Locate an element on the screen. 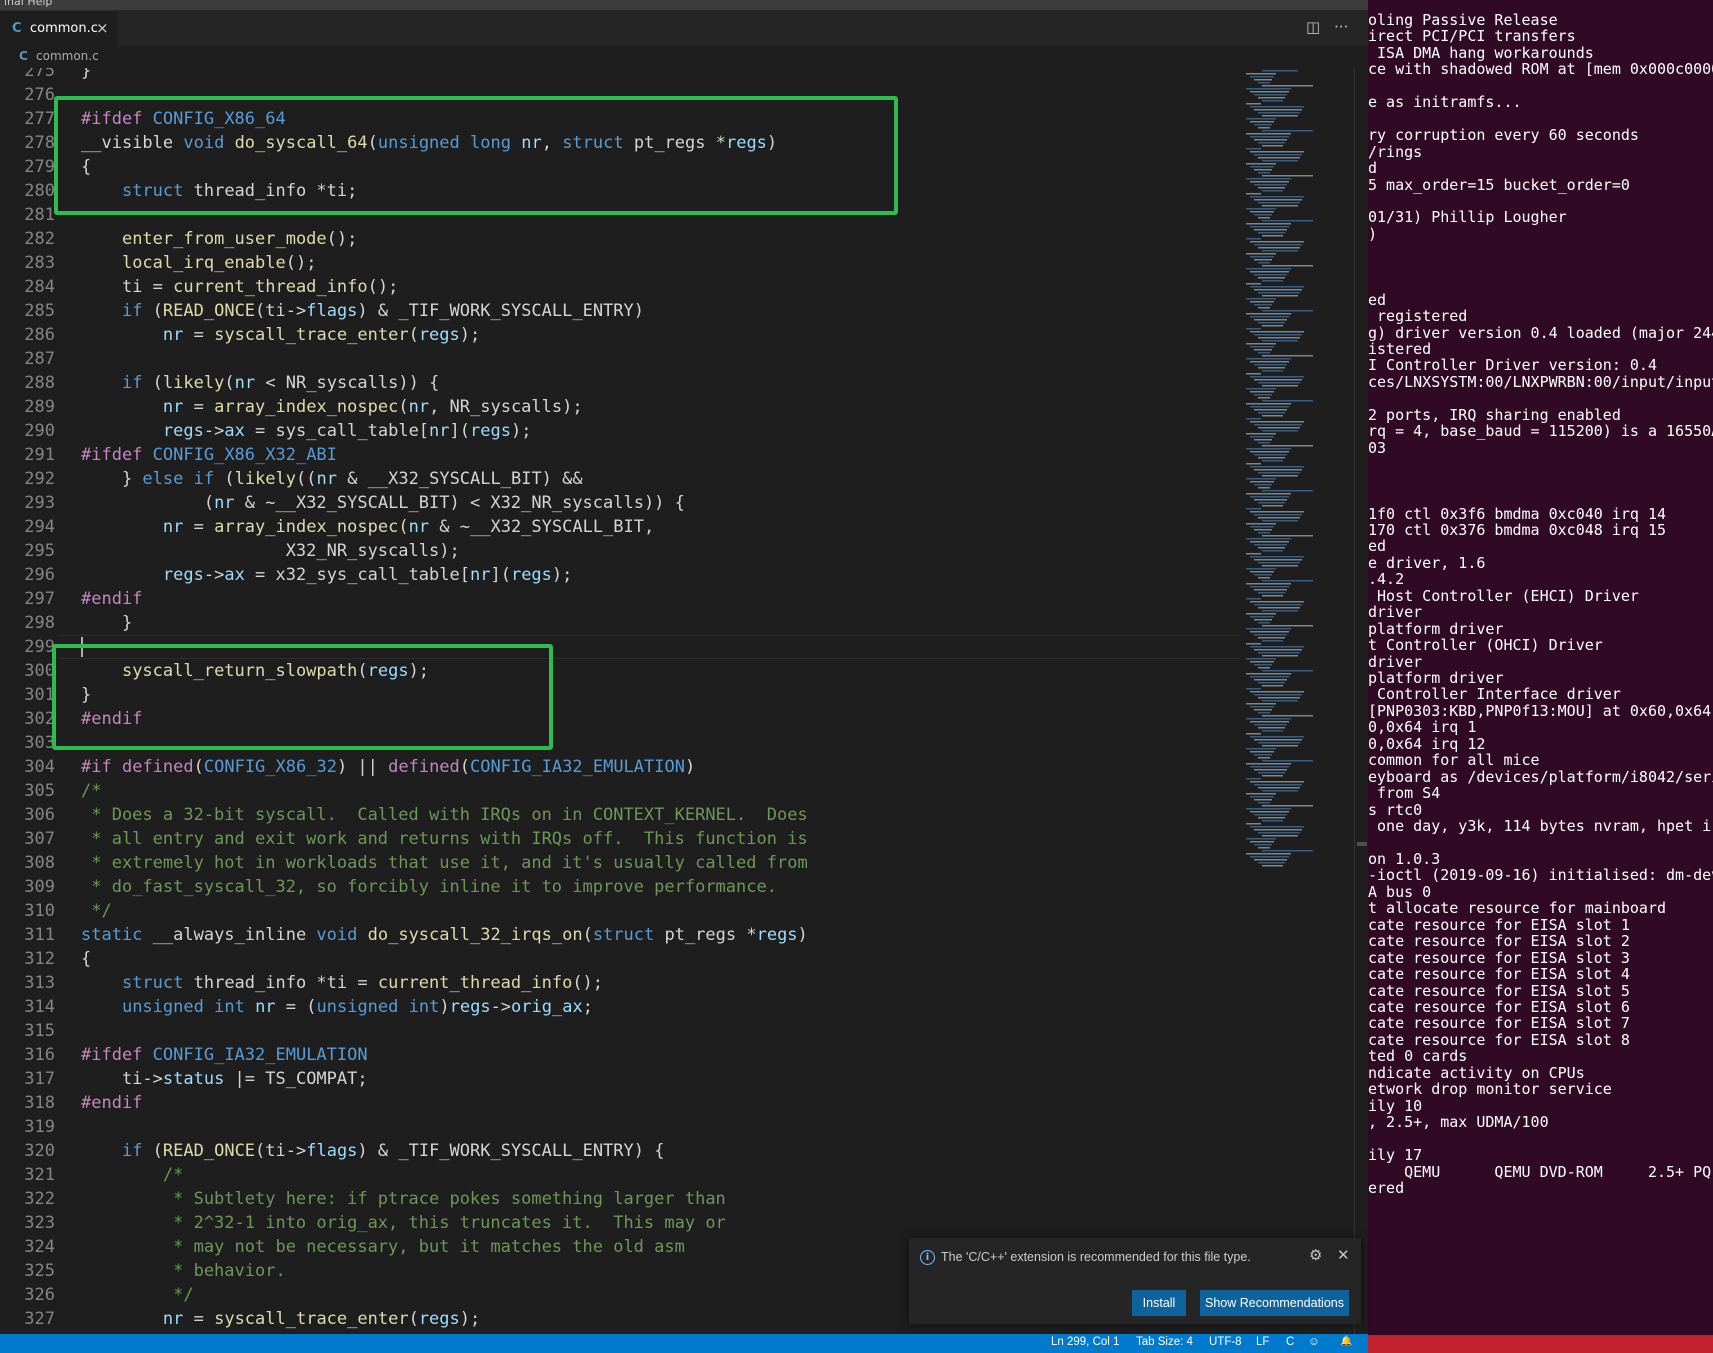 Image resolution: width=1713 pixels, height=1353 pixels. more-actions-icon: ··· is located at coordinates (1341, 27).